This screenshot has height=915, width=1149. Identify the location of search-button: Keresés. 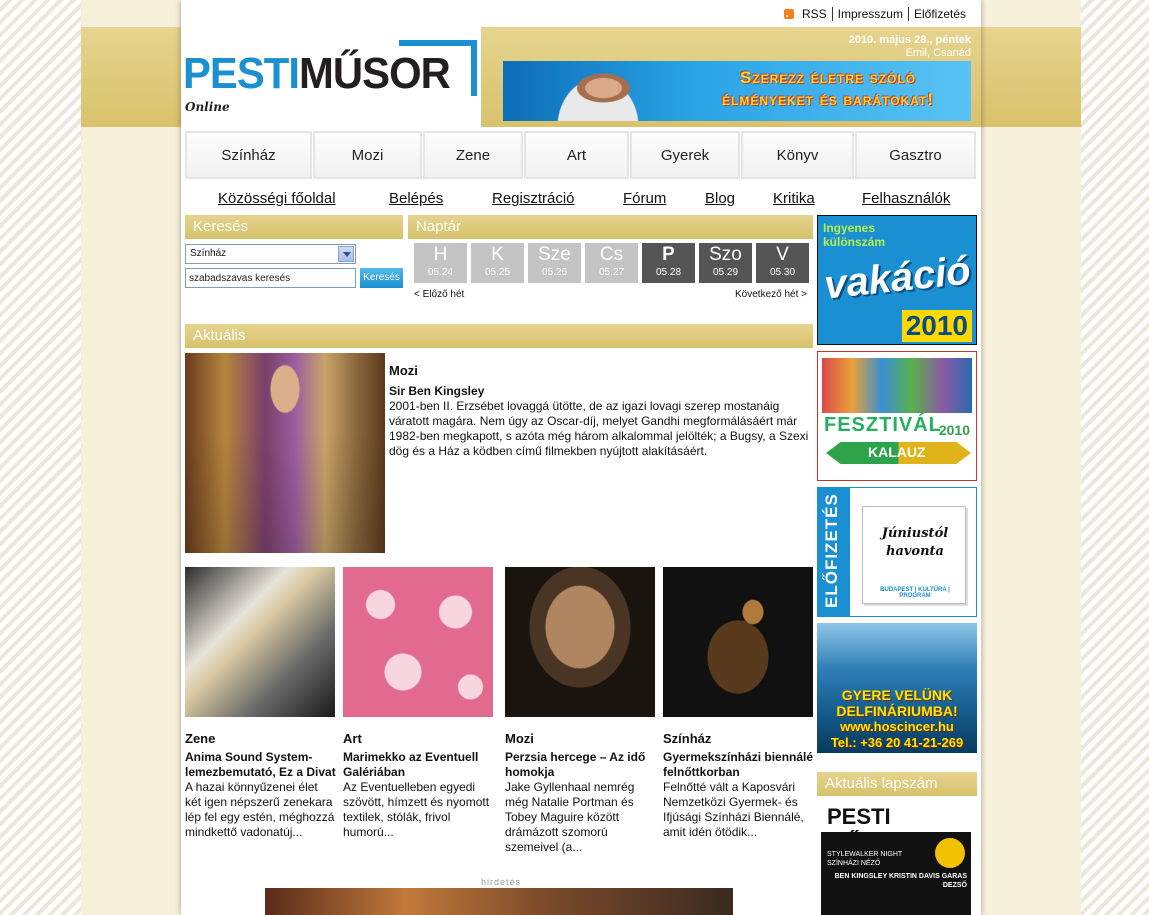
(381, 278).